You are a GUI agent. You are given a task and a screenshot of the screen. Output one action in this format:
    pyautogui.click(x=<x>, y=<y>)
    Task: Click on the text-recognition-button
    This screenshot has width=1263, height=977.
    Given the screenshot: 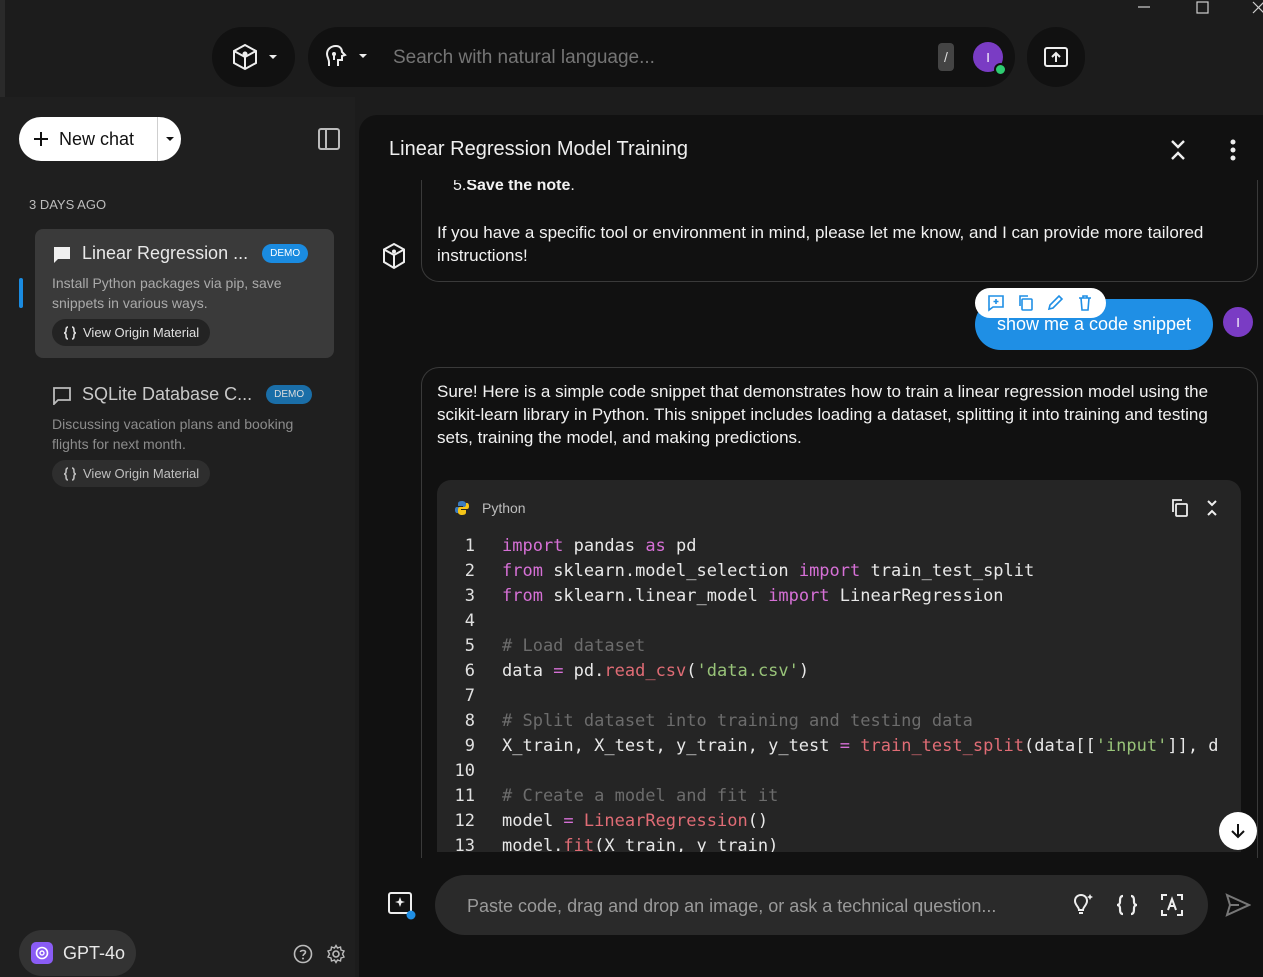 What is the action you would take?
    pyautogui.click(x=1172, y=905)
    